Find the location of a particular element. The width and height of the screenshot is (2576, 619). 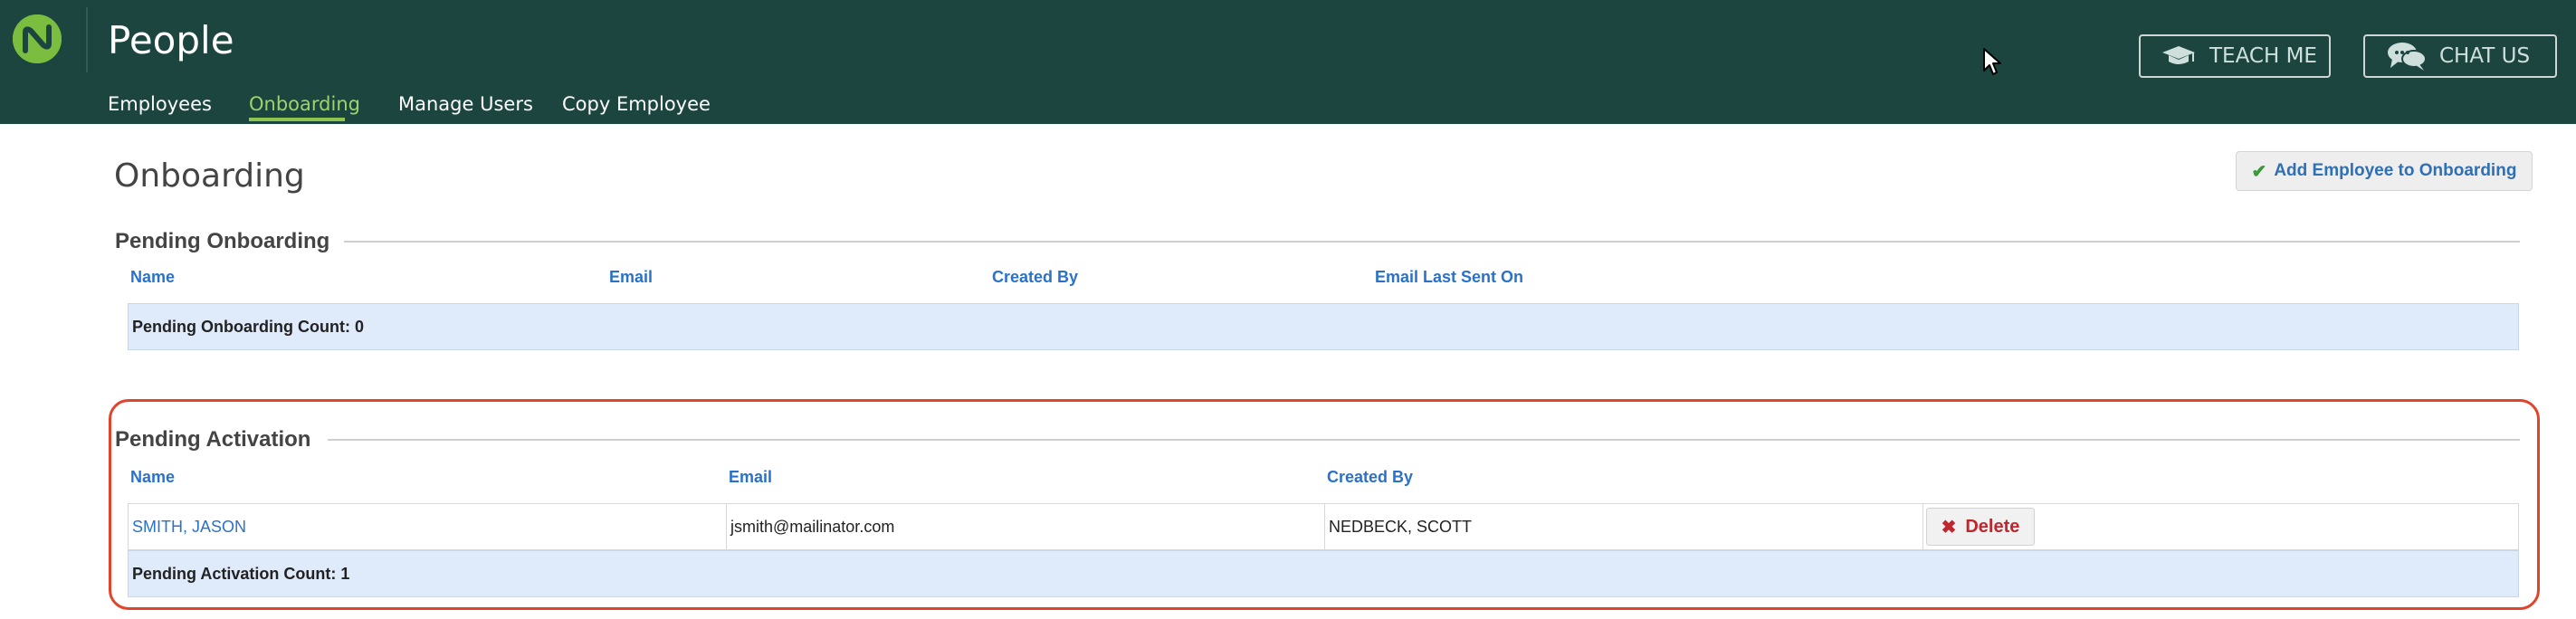

pa-col-name: Name is located at coordinates (152, 477).